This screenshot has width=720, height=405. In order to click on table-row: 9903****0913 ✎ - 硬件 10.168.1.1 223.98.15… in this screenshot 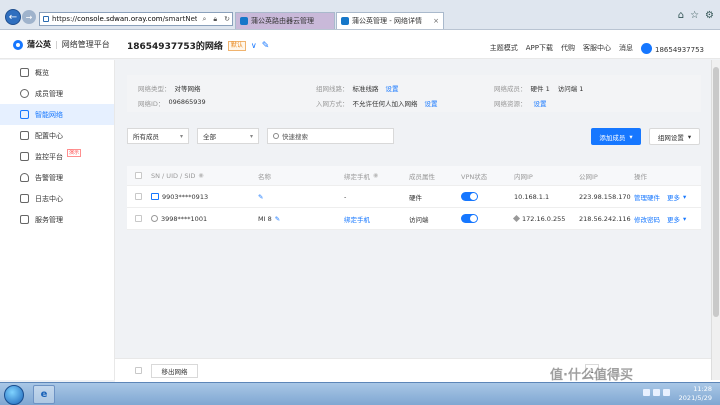, I will do `click(414, 197)`.